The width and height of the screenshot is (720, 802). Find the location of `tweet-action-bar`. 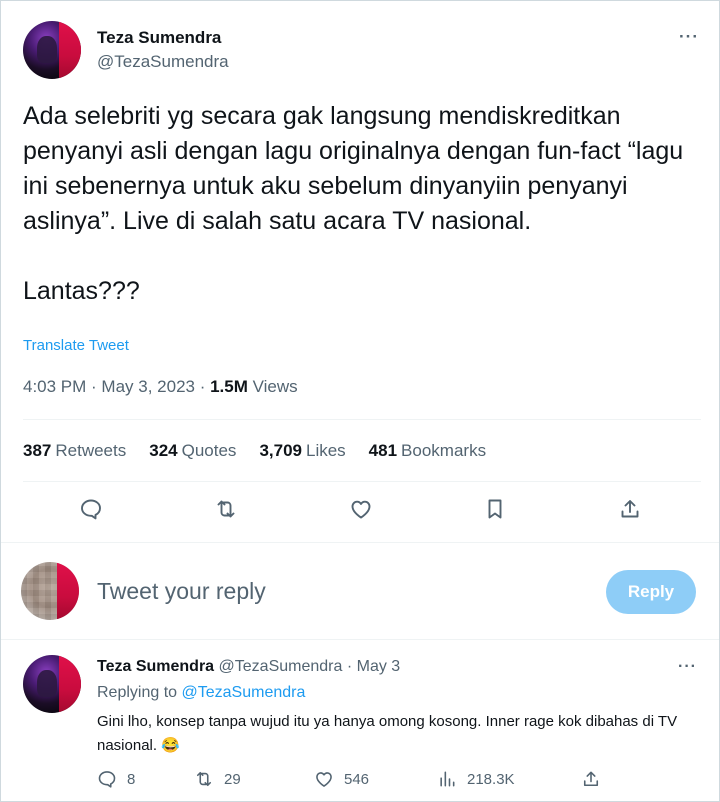

tweet-action-bar is located at coordinates (360, 512).